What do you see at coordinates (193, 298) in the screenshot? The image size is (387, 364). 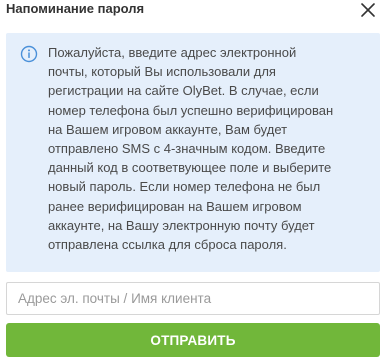 I see `email-or-username-input` at bounding box center [193, 298].